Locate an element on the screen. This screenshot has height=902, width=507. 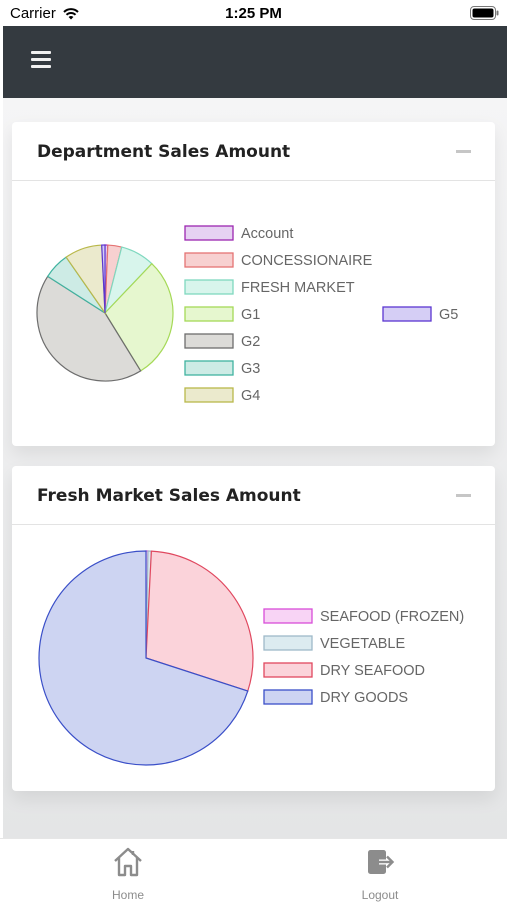
home-tab: Home is located at coordinates (128, 873).